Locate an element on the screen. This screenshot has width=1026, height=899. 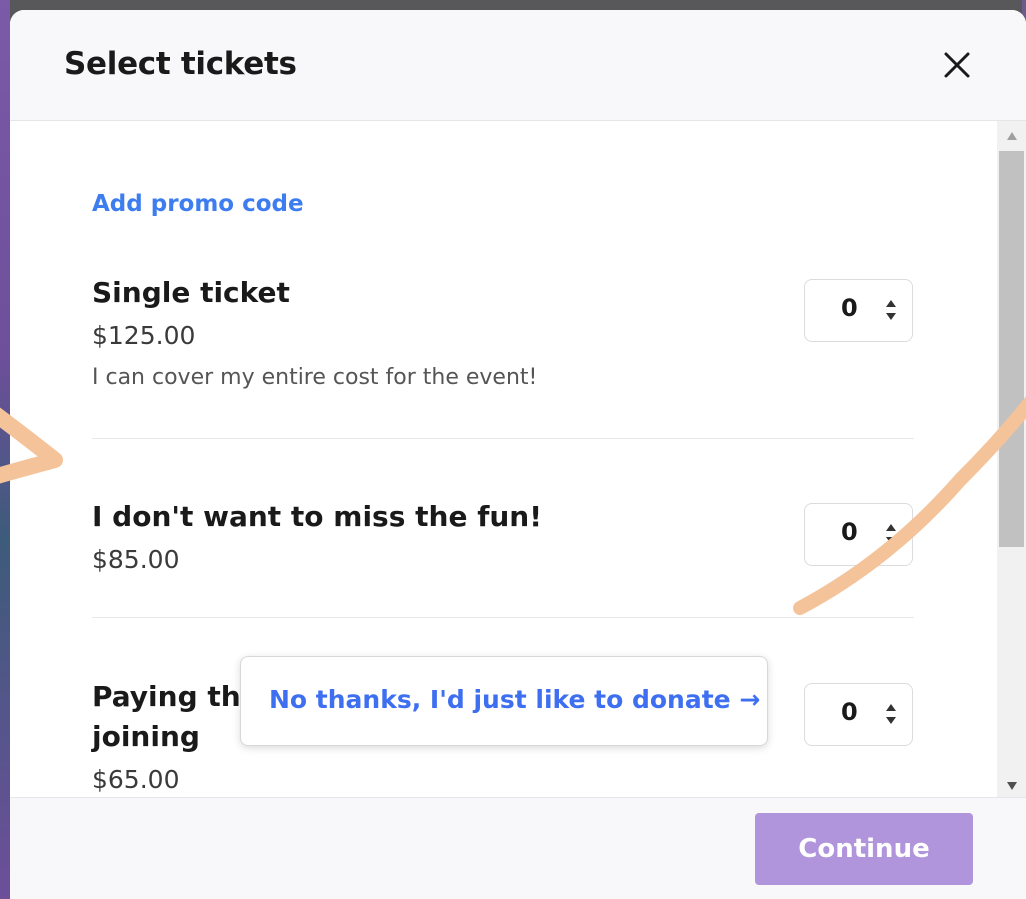
ticket-price: $85.00 is located at coordinates (136, 559).